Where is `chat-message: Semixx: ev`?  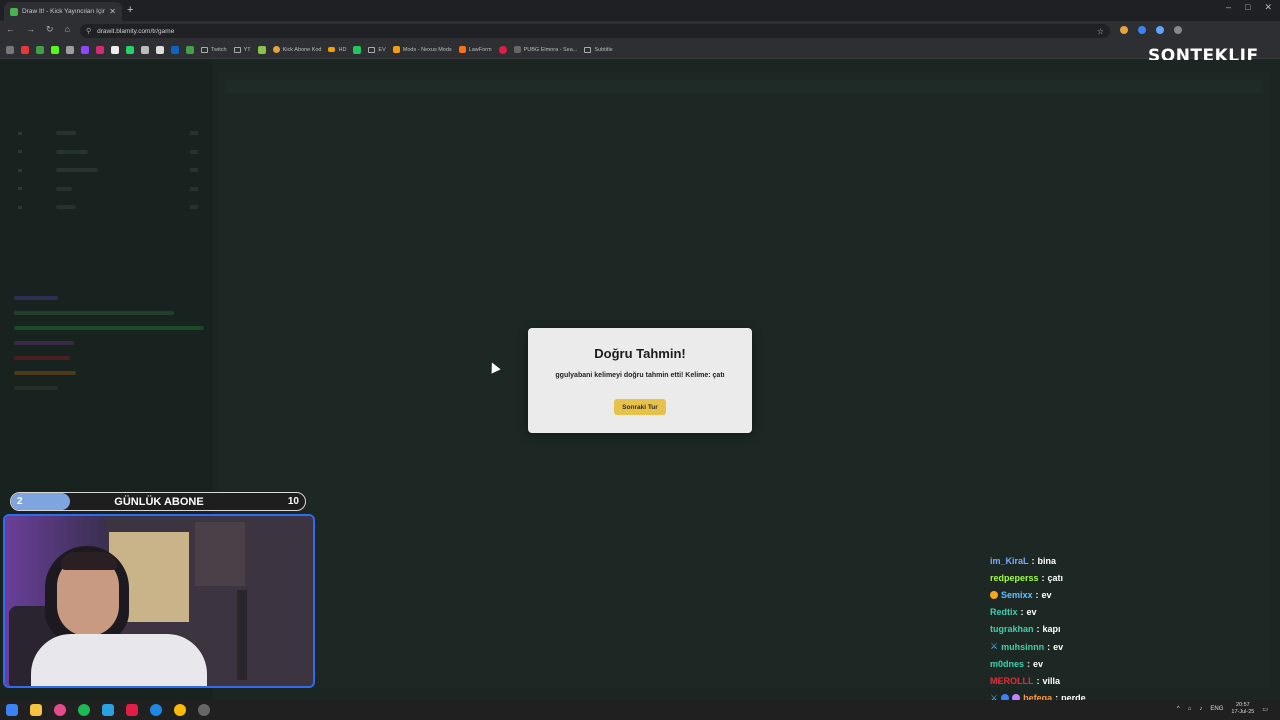
chat-message: Semixx: ev is located at coordinates (1090, 594).